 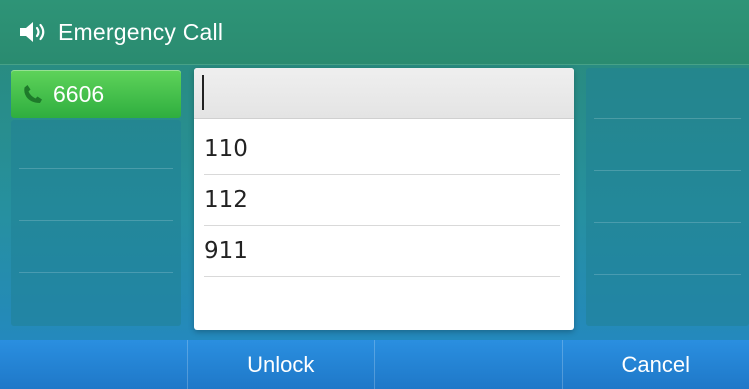 I want to click on list-item: 911, so click(x=382, y=251).